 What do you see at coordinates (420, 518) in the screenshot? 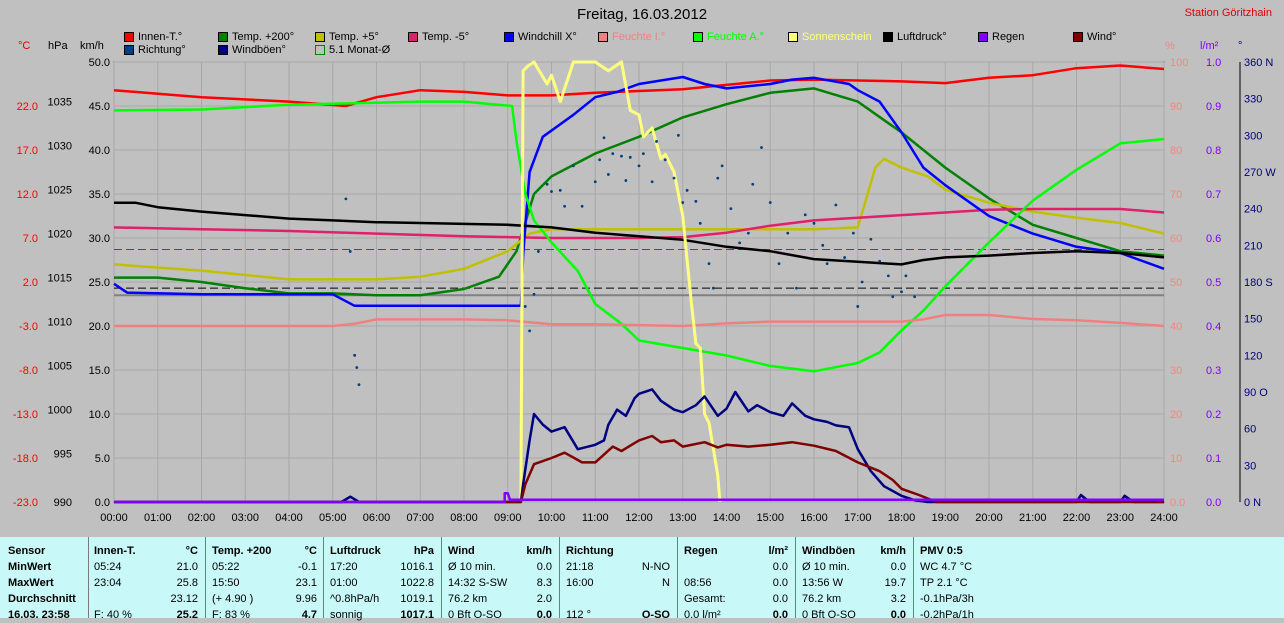
I see `x-tick-label: 07:00` at bounding box center [420, 518].